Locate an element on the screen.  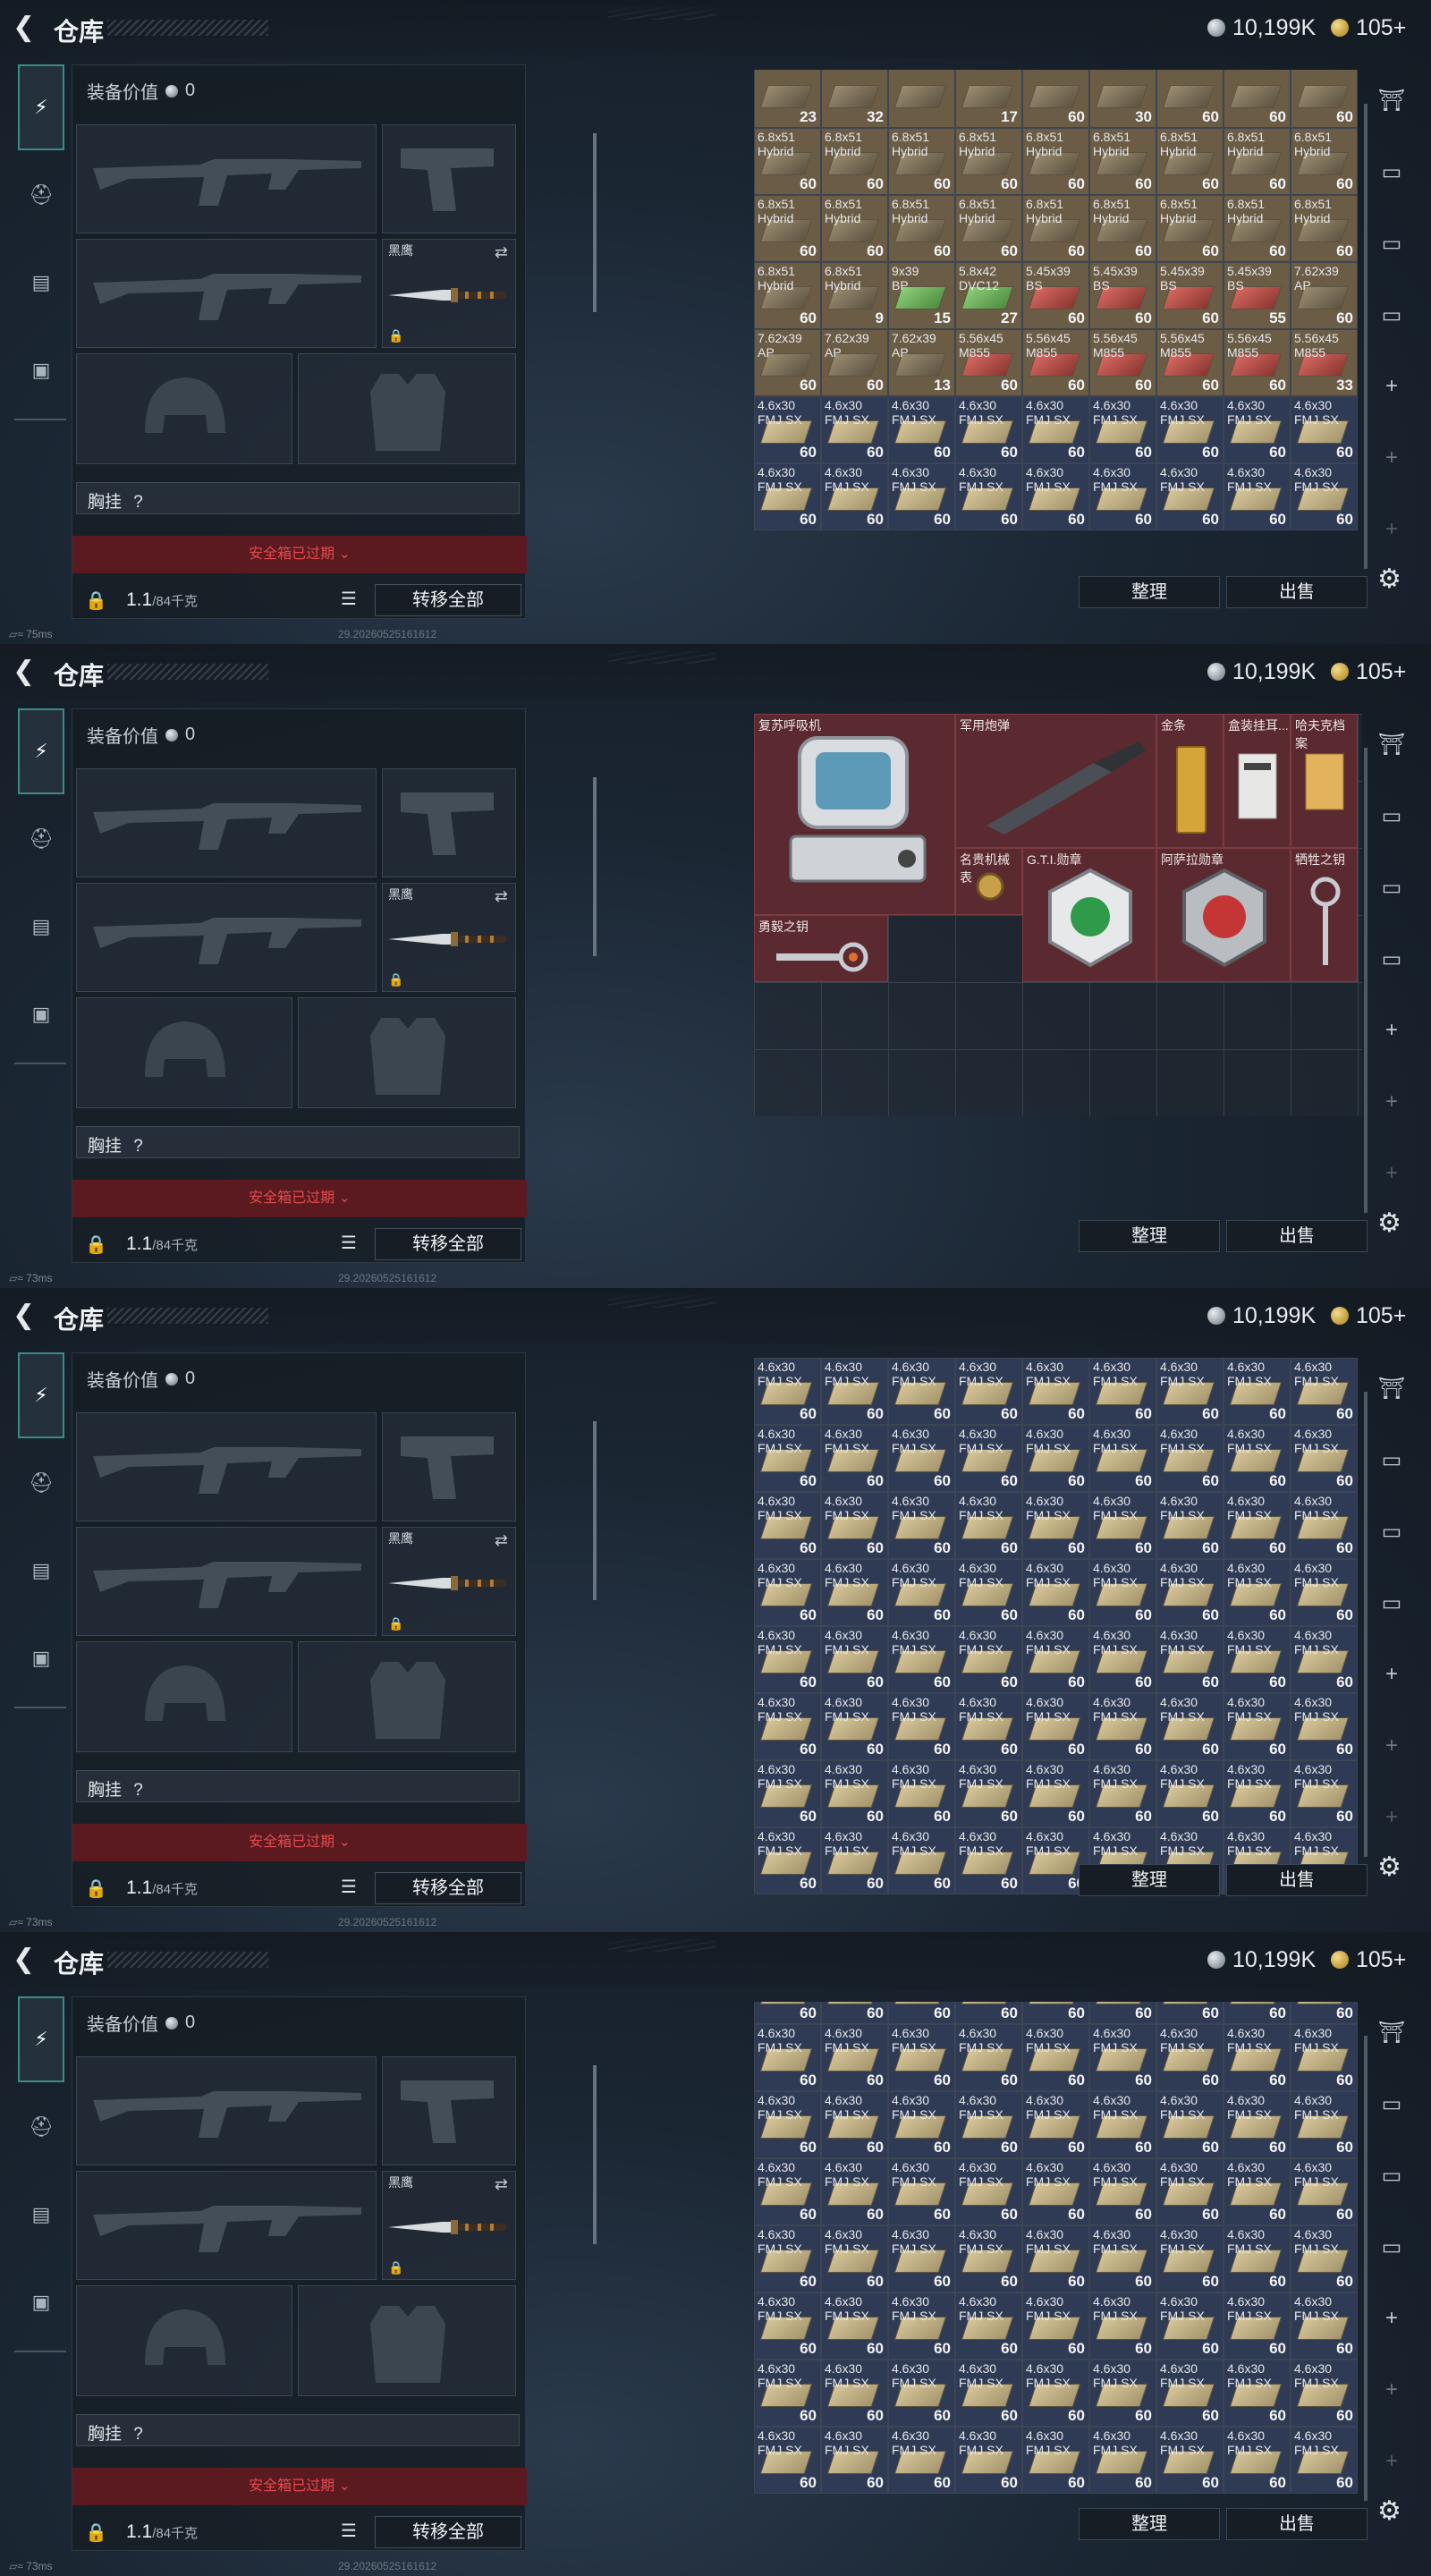
helmet-slot is located at coordinates (184, 408).